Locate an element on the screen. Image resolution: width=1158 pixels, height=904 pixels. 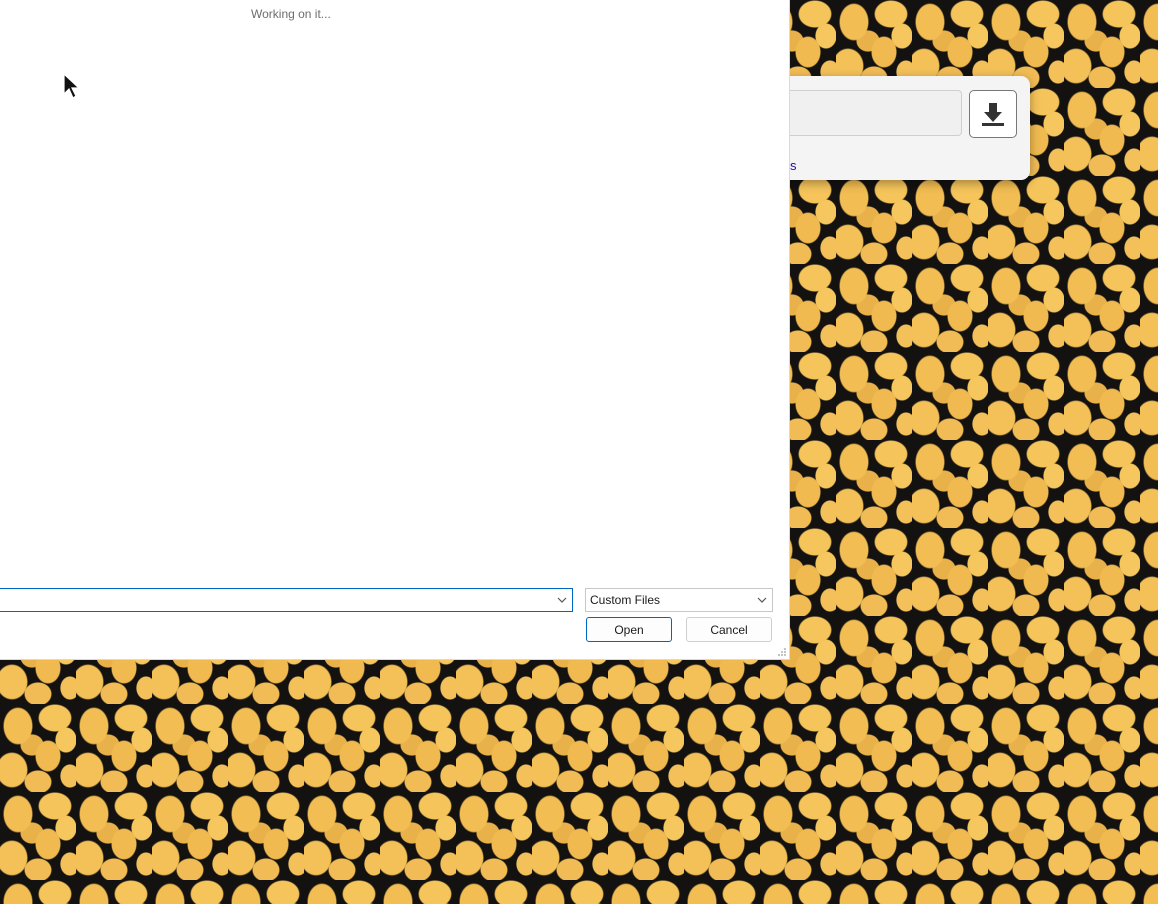
download-button is located at coordinates (993, 114).